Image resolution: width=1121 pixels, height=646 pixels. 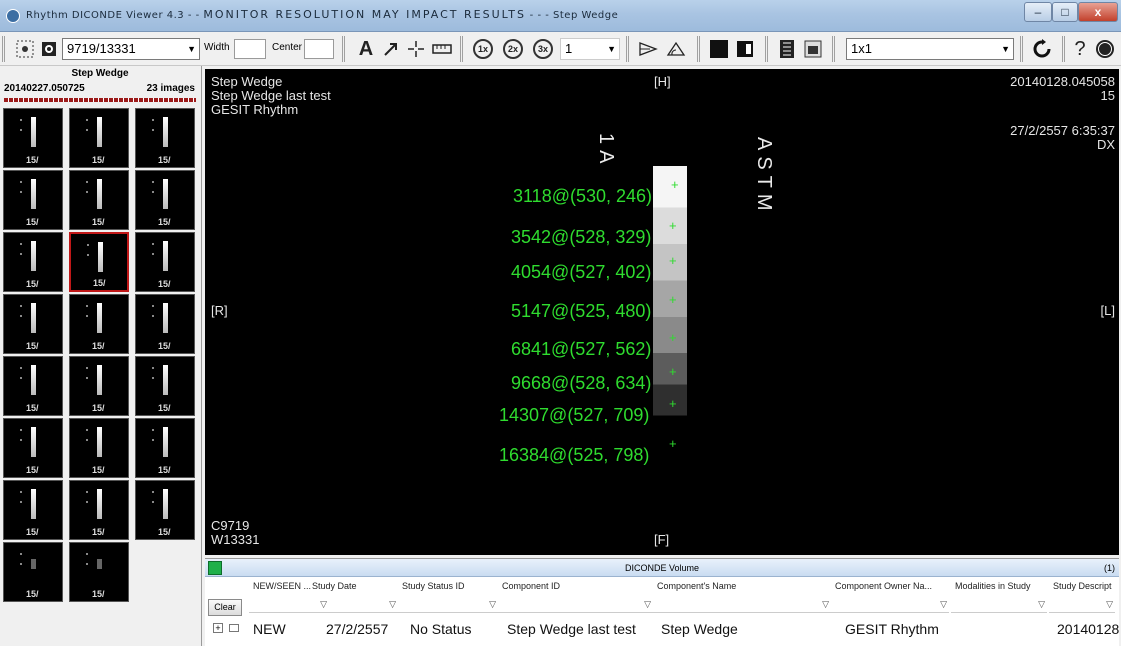 What do you see at coordinates (930, 49) in the screenshot?
I see `layout-select: 1x1 ▼` at bounding box center [930, 49].